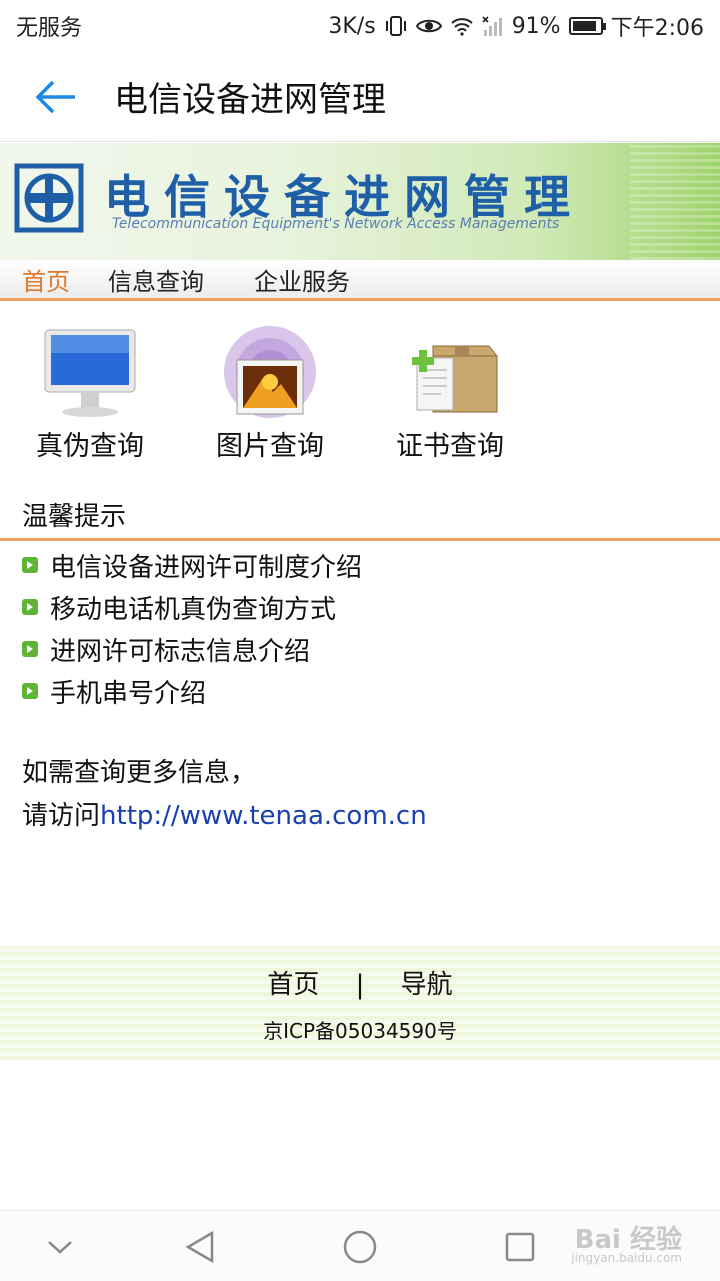  Describe the element at coordinates (49, 198) in the screenshot. I see `tenaa-logo-icon` at that location.